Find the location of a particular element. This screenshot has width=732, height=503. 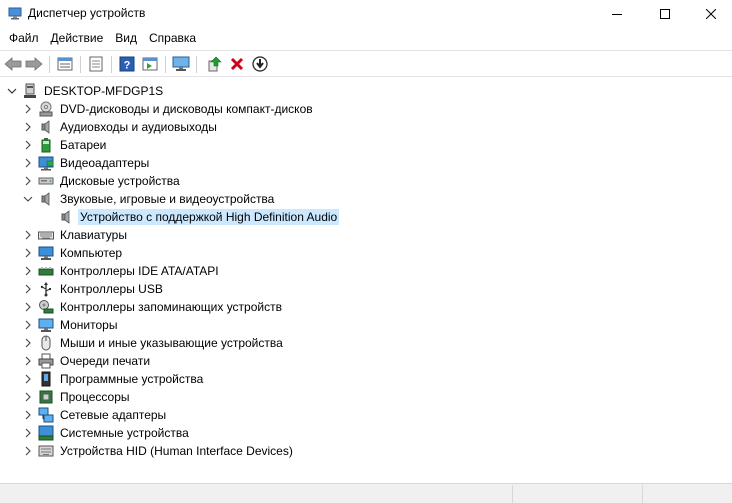

view-panel-icon is located at coordinates (150, 64).